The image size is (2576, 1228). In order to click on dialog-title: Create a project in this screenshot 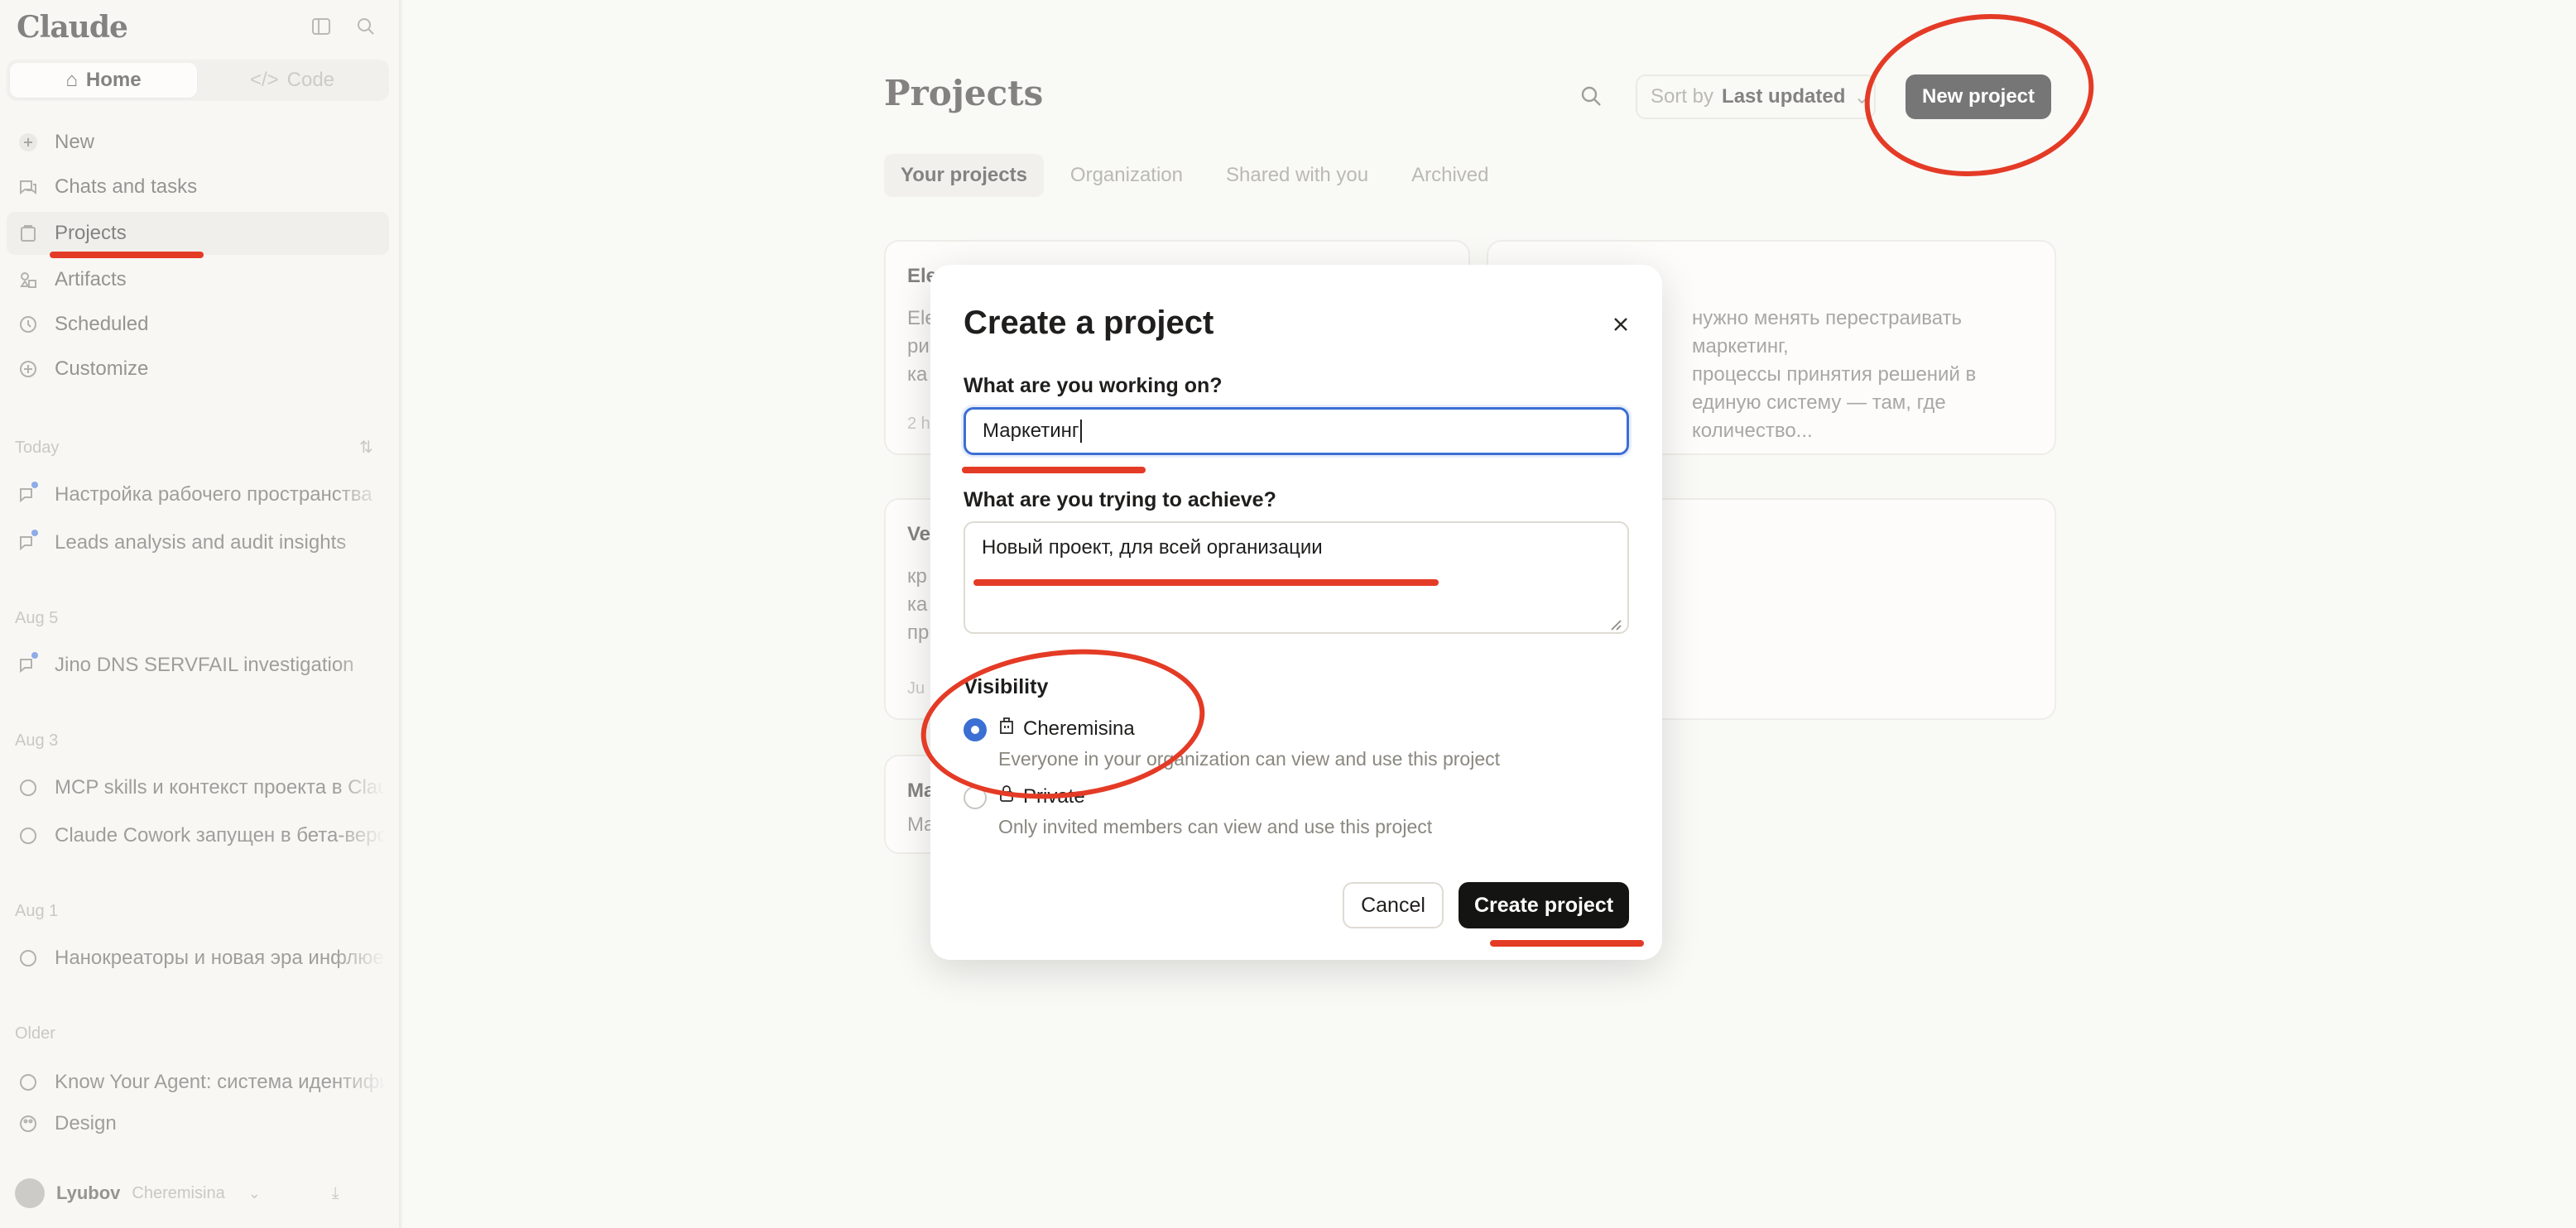, I will do `click(1089, 323)`.